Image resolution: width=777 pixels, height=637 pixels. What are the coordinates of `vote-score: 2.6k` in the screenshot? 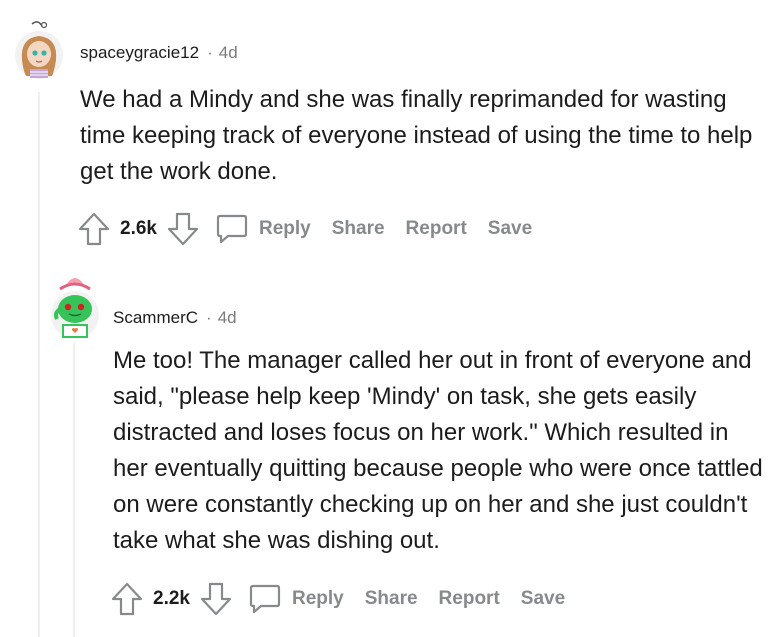 It's located at (138, 228).